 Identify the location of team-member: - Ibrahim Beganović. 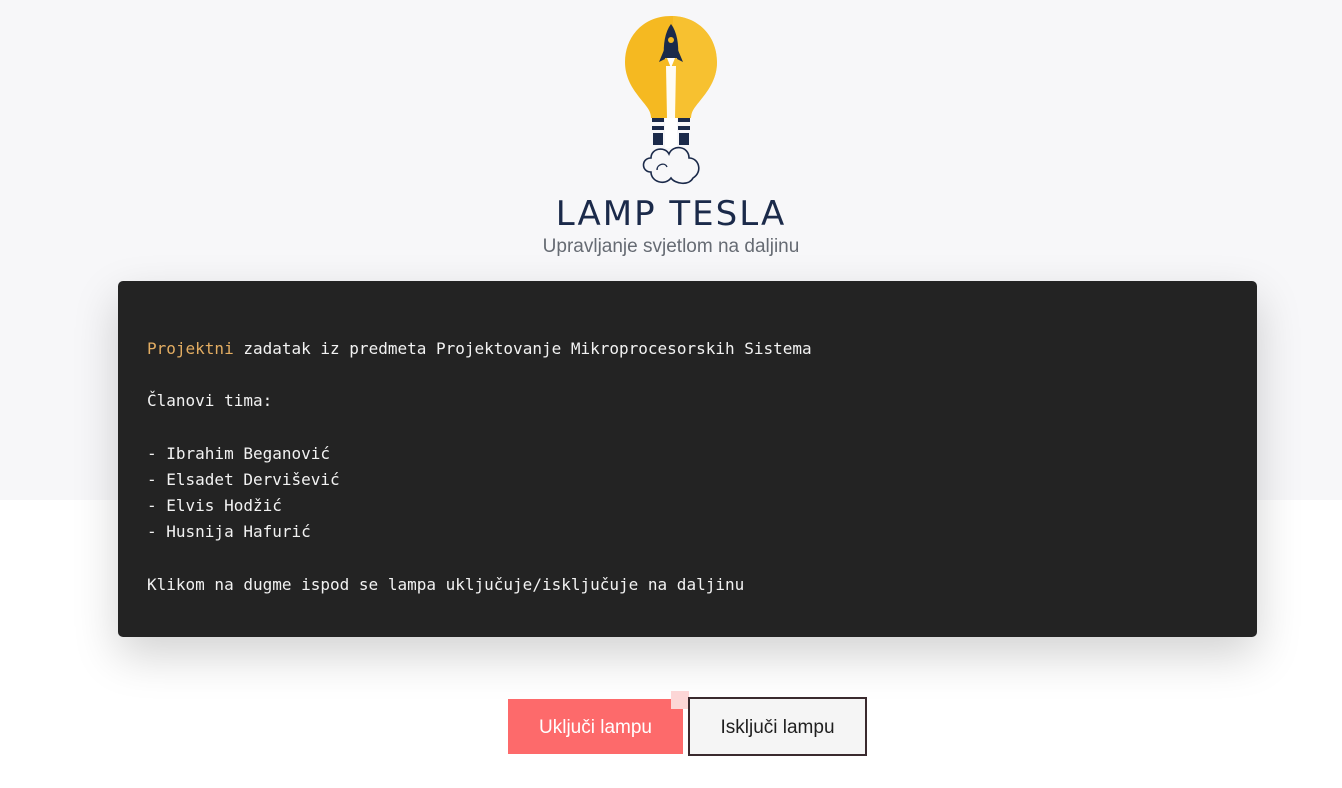
(239, 453).